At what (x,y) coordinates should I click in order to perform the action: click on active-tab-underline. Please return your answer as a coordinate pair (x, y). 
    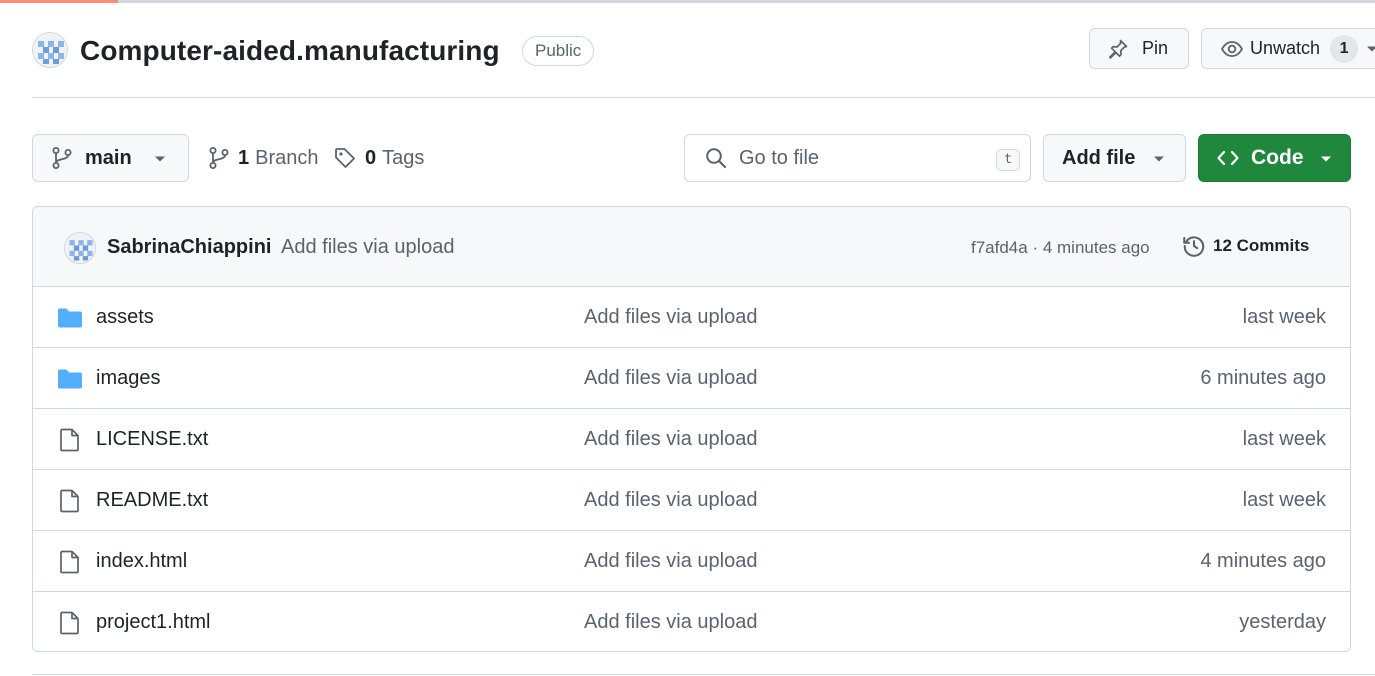
    Looking at the image, I should click on (59, 1).